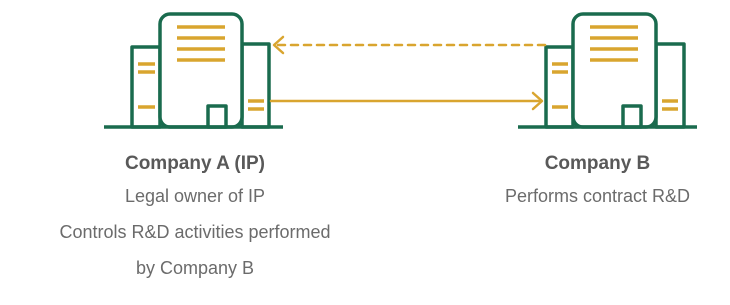 The height and width of the screenshot is (305, 730). What do you see at coordinates (409, 45) in the screenshot?
I see `dashed-arrow-b-to-a` at bounding box center [409, 45].